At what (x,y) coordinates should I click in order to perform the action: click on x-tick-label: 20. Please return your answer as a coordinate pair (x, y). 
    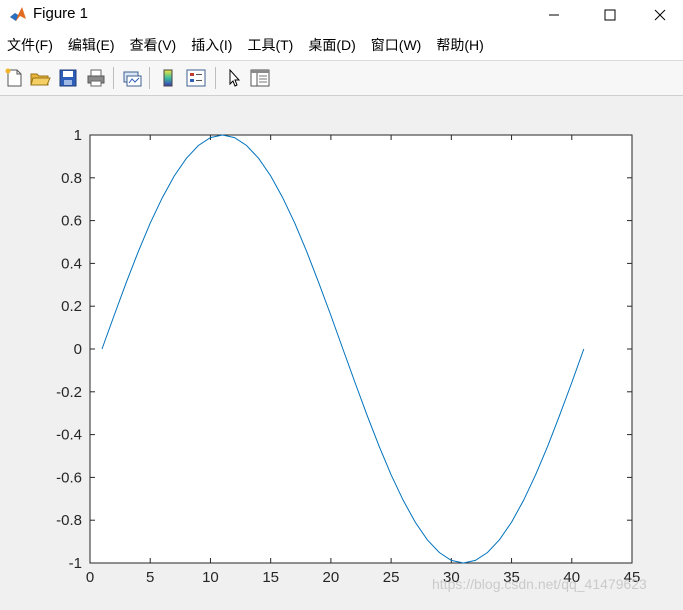
    Looking at the image, I should click on (331, 577).